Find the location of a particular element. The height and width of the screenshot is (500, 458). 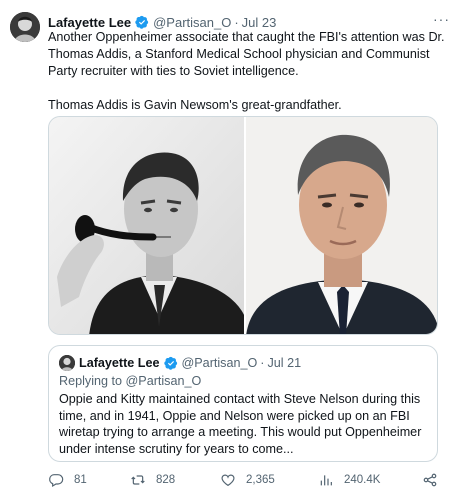

author-avatar is located at coordinates (25, 27).